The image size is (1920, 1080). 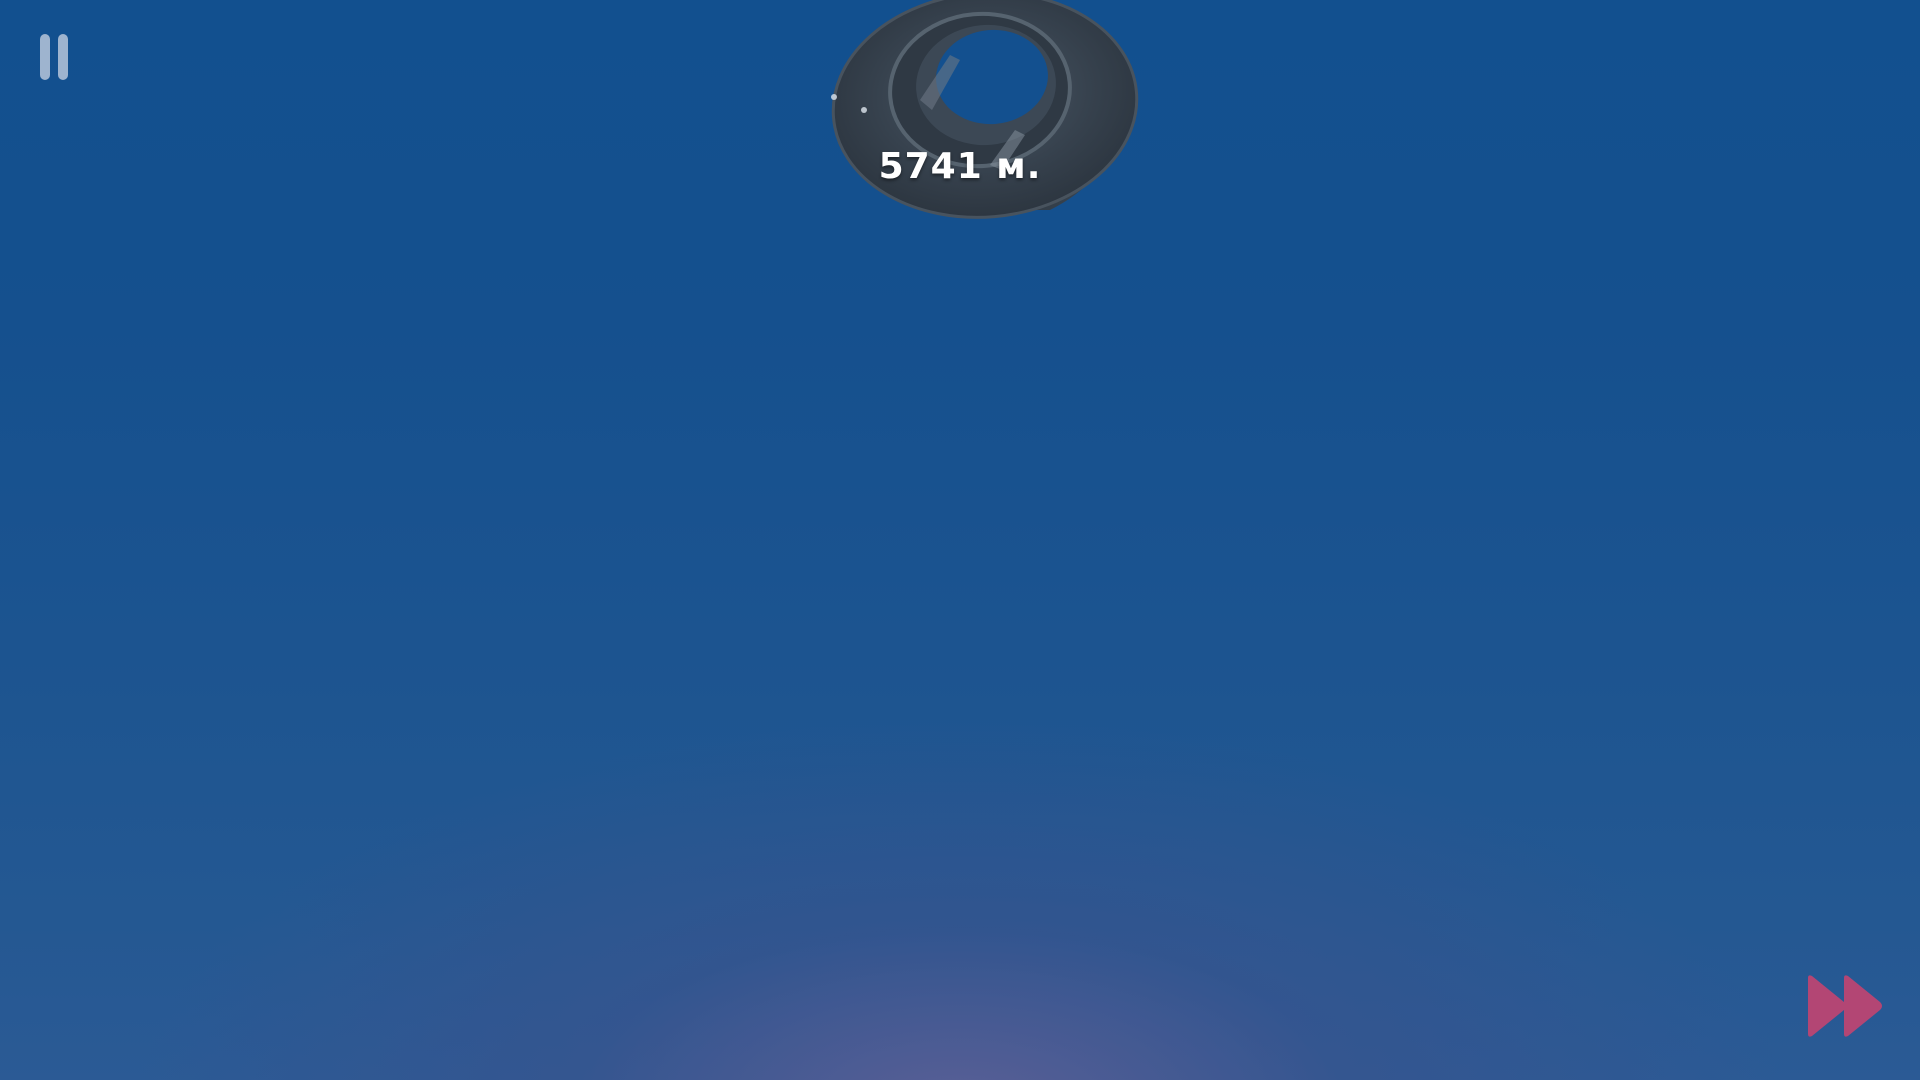 I want to click on fast-forward-button, so click(x=1846, y=1006).